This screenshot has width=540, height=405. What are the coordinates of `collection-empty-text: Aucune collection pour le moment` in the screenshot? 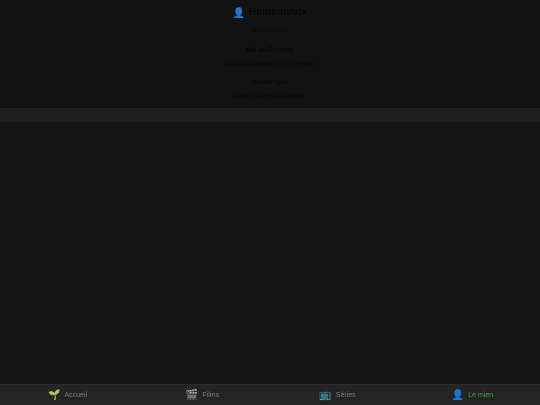 It's located at (270, 65).